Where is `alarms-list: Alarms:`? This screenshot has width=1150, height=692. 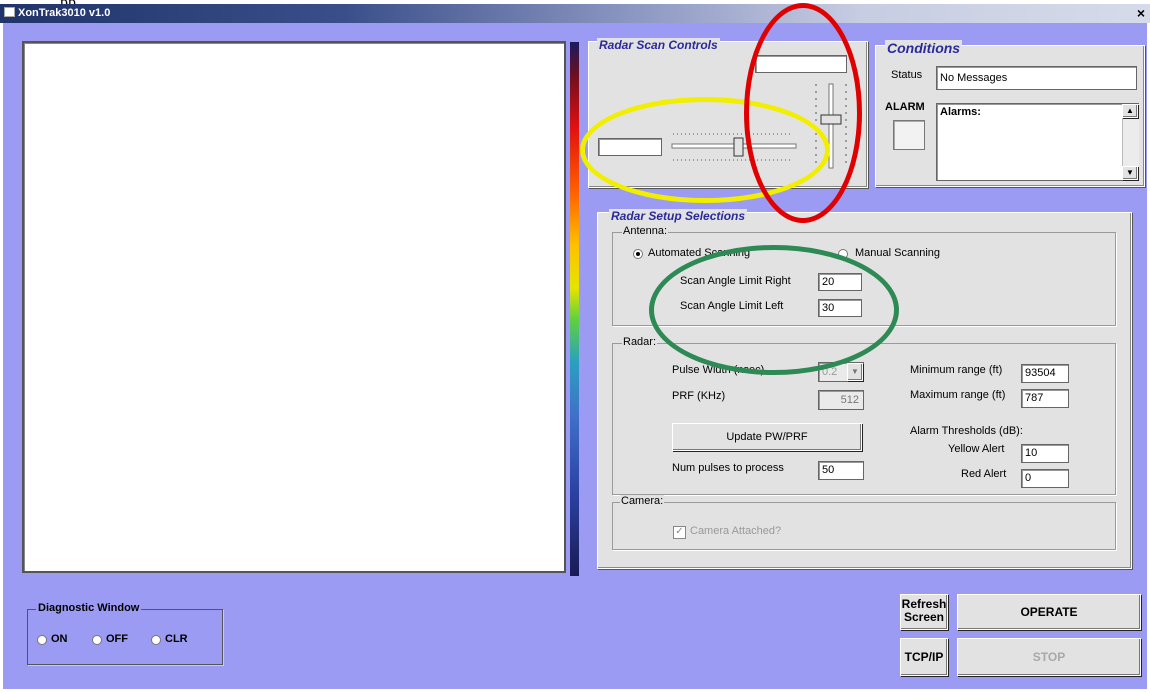
alarms-list: Alarms: is located at coordinates (1037, 142).